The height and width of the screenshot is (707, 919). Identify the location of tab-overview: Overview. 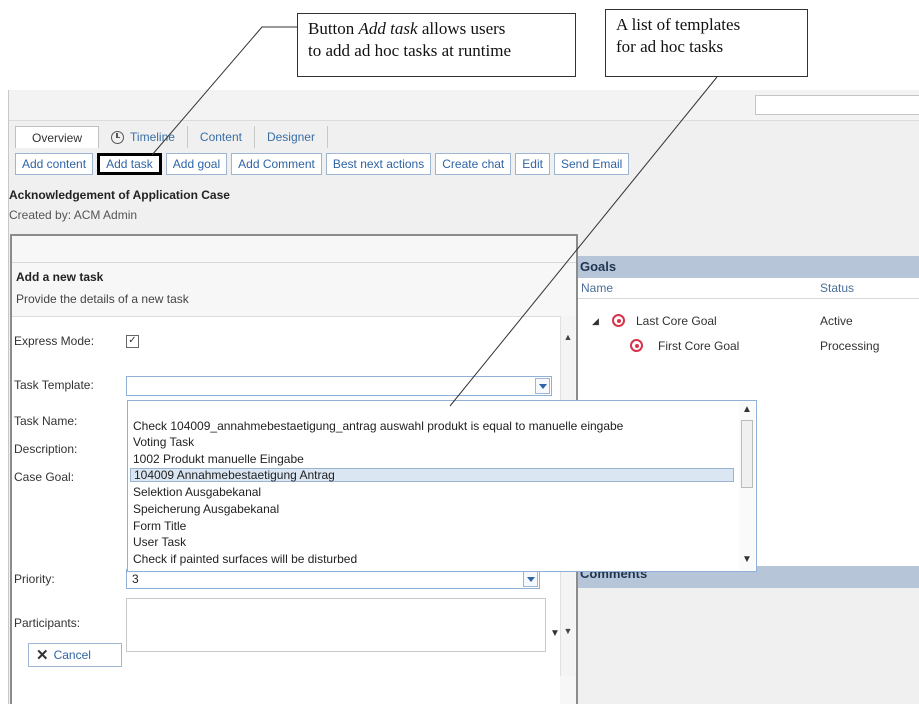
(57, 137).